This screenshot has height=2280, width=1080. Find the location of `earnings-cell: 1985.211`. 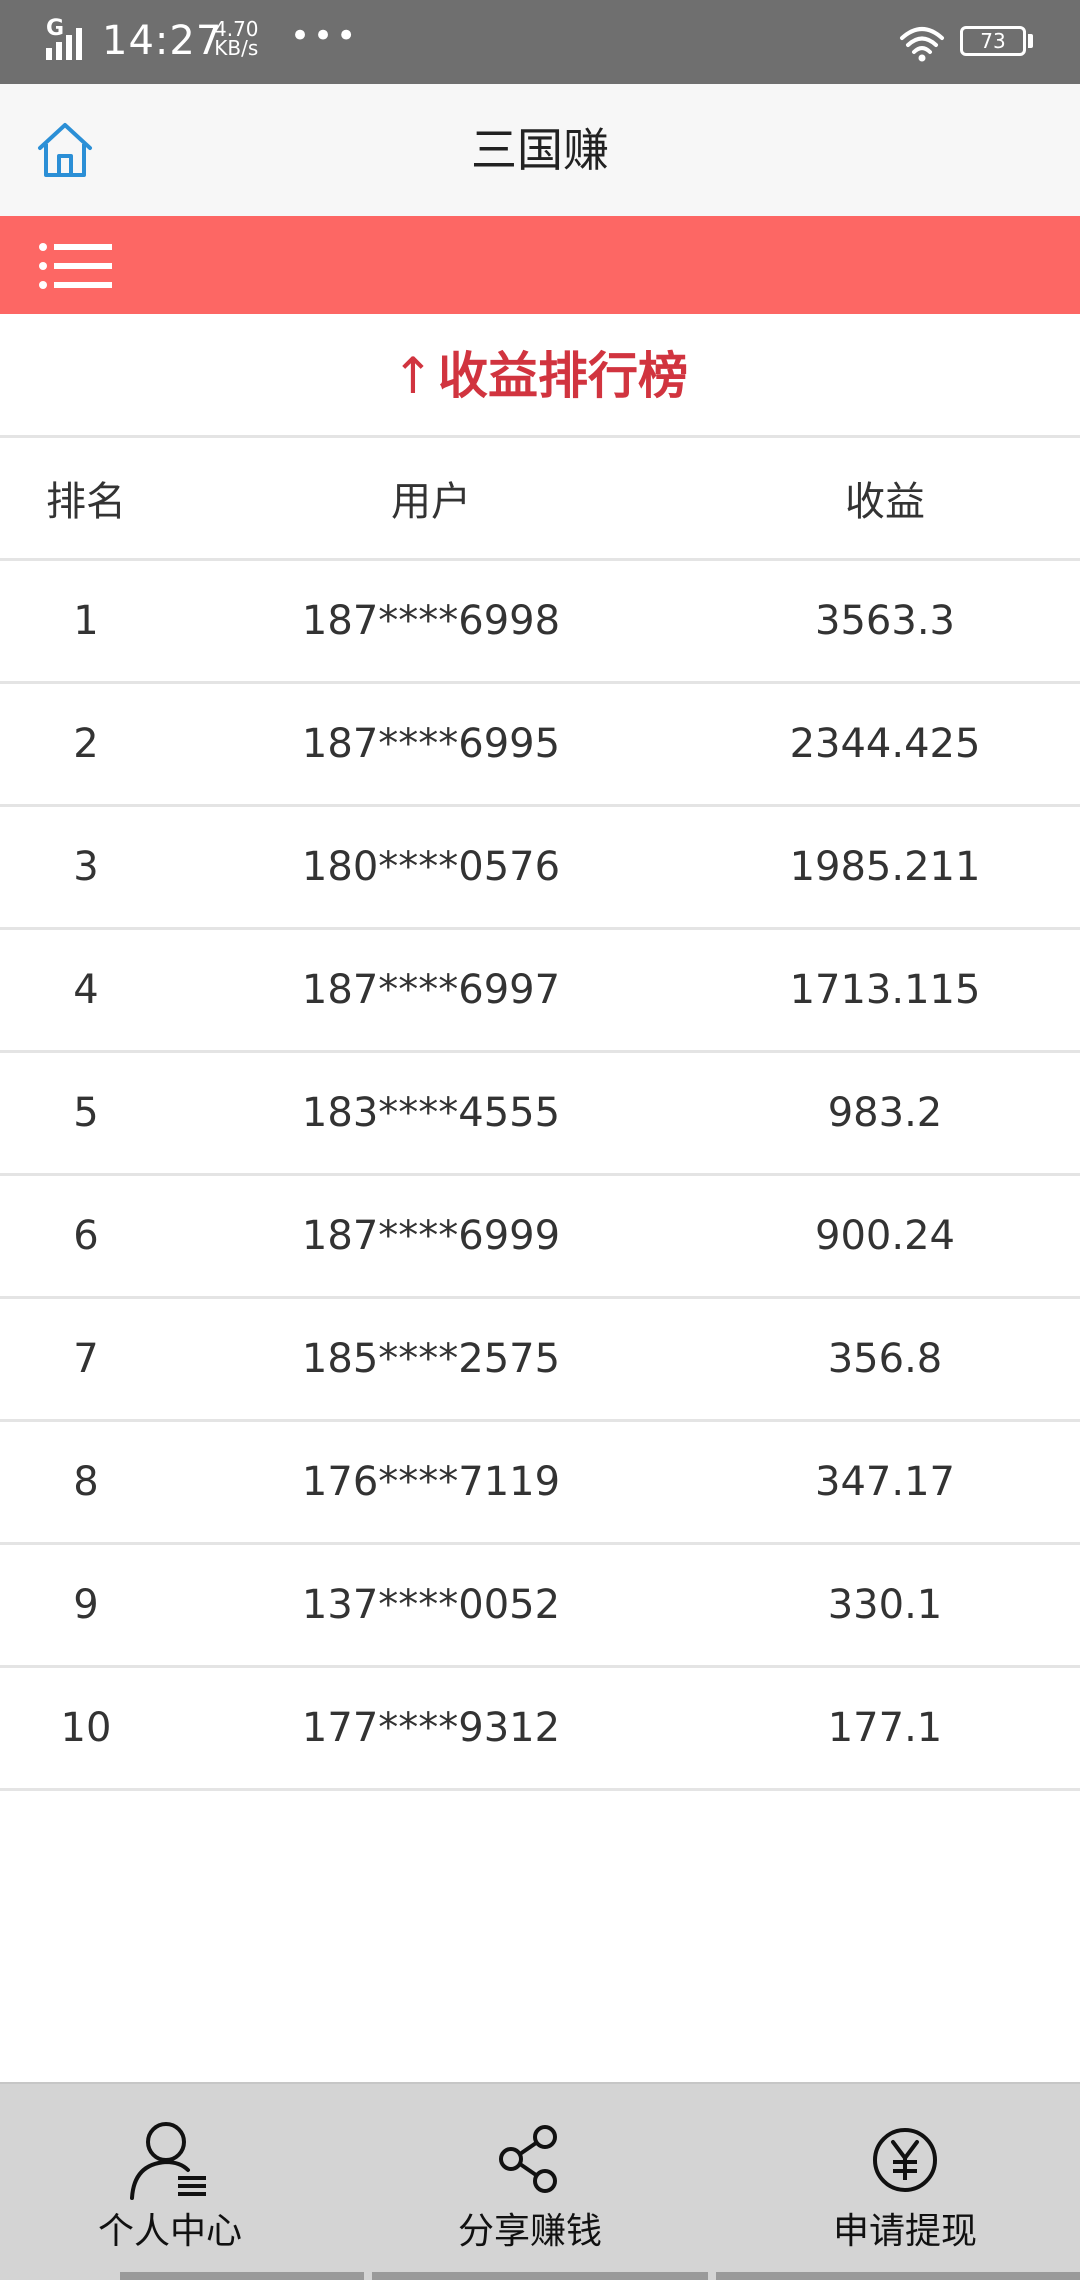

earnings-cell: 1985.211 is located at coordinates (885, 867).